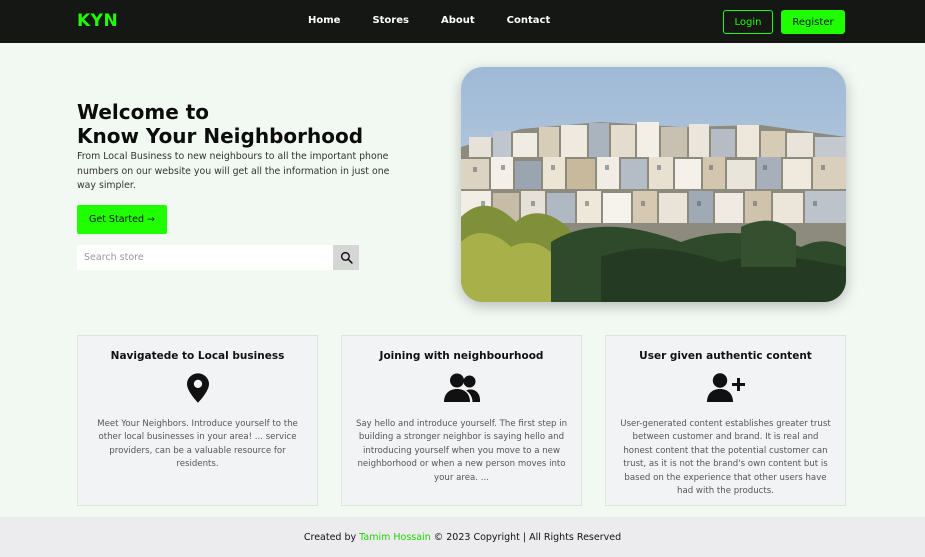 This screenshot has width=925, height=557. I want to click on footer-copyright: © 2023 Copyright | All Rights Reserved, so click(526, 537).